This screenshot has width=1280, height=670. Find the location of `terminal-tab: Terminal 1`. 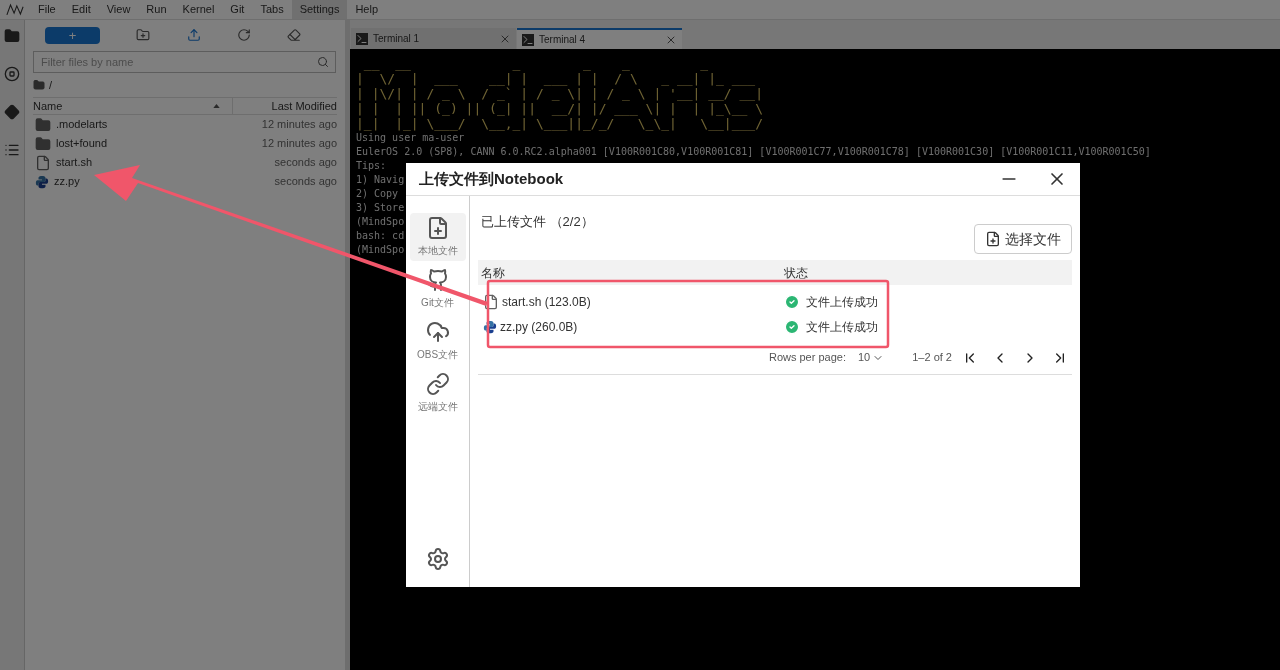

terminal-tab: Terminal 1 is located at coordinates (433, 38).